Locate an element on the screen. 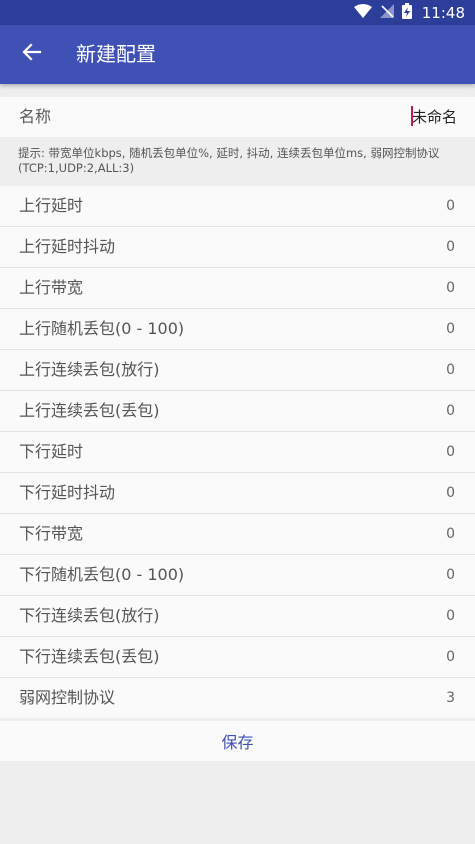  setting-label: 弱网控制协议 is located at coordinates (67, 697).